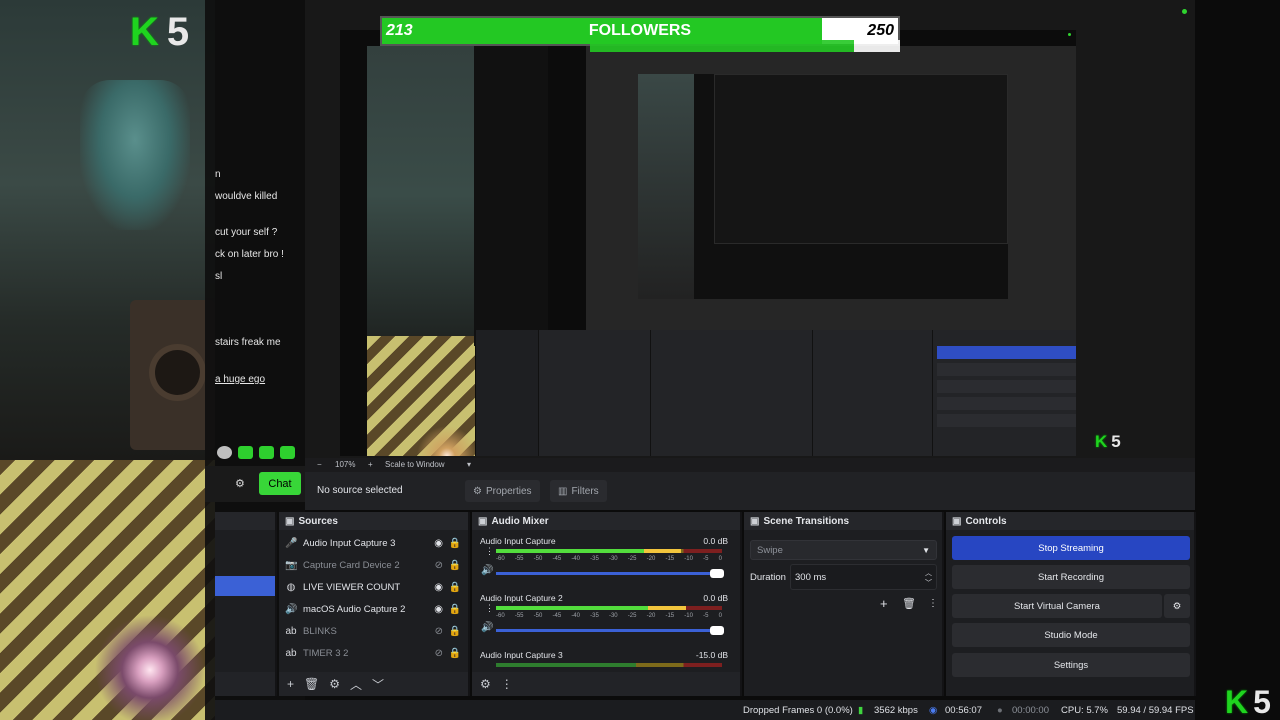 This screenshot has width=1280, height=720. What do you see at coordinates (245, 586) in the screenshot?
I see `scene-item-selected` at bounding box center [245, 586].